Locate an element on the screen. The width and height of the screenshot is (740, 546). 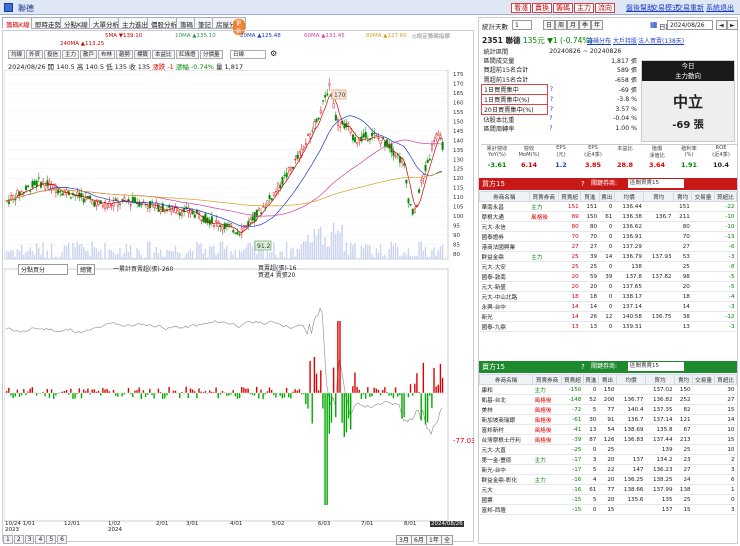
table-row: 台灣摩根士丹利 風格後 -39 87 126 136.83 137.44 213 15 is located at coordinates (608, 439).